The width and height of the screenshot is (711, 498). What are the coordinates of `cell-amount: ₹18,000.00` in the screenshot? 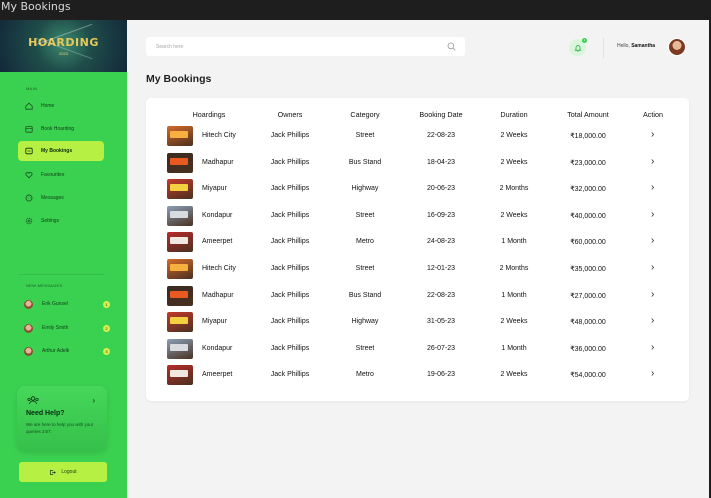 It's located at (588, 136).